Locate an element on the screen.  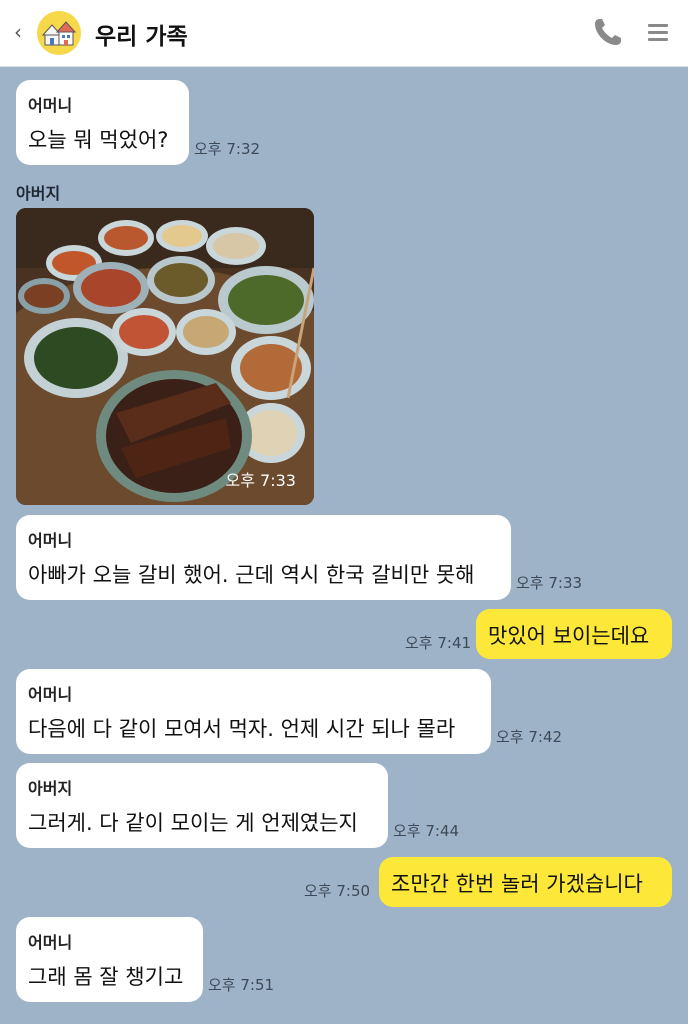
back-button: ‹ is located at coordinates (18, 32).